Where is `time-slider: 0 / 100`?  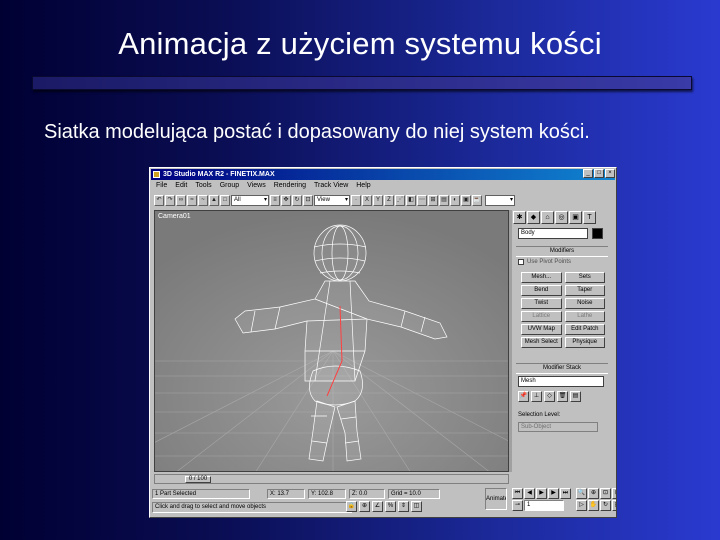 time-slider: 0 / 100 is located at coordinates (198, 479).